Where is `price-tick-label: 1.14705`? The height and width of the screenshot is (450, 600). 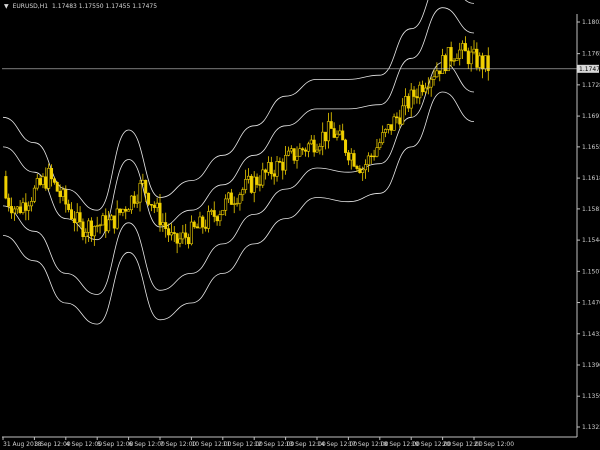 price-tick-label: 1.14705 is located at coordinates (591, 303).